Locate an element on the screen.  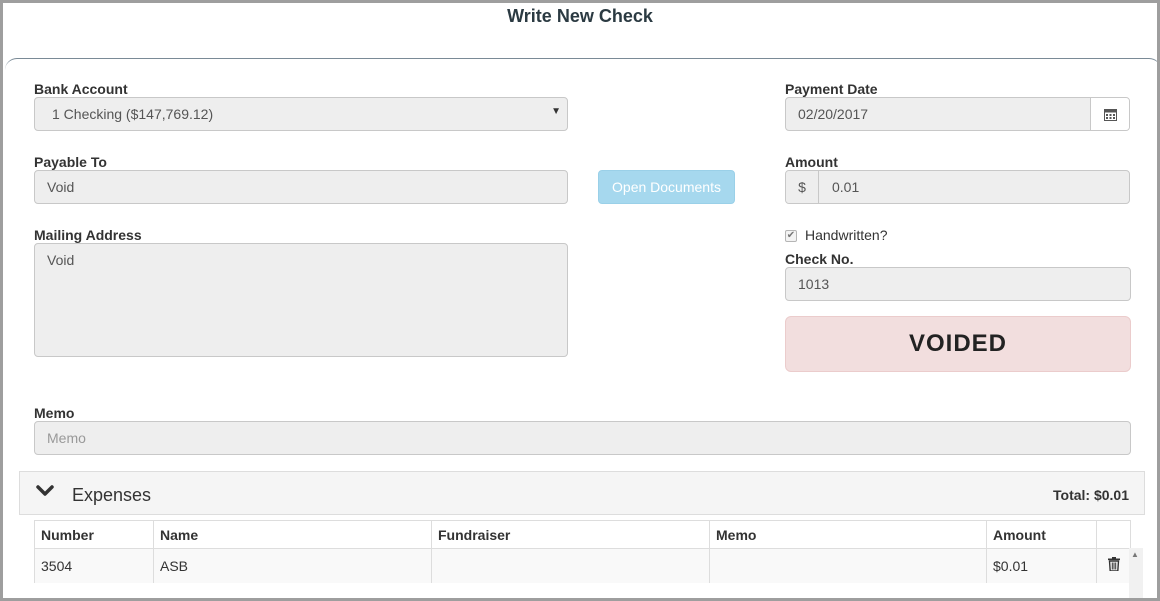
bank-account-value: 1 Checking ($147,769.12) is located at coordinates (133, 114).